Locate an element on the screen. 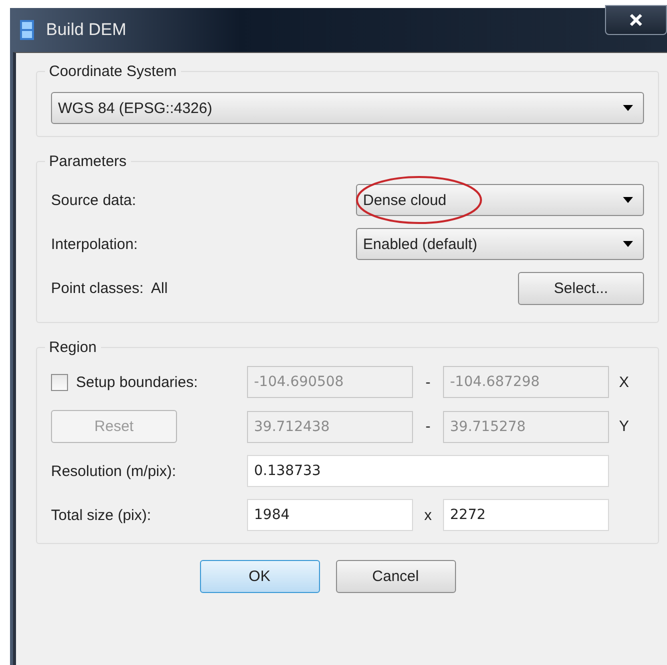 The width and height of the screenshot is (667, 665). input-field: 1984 is located at coordinates (330, 515).